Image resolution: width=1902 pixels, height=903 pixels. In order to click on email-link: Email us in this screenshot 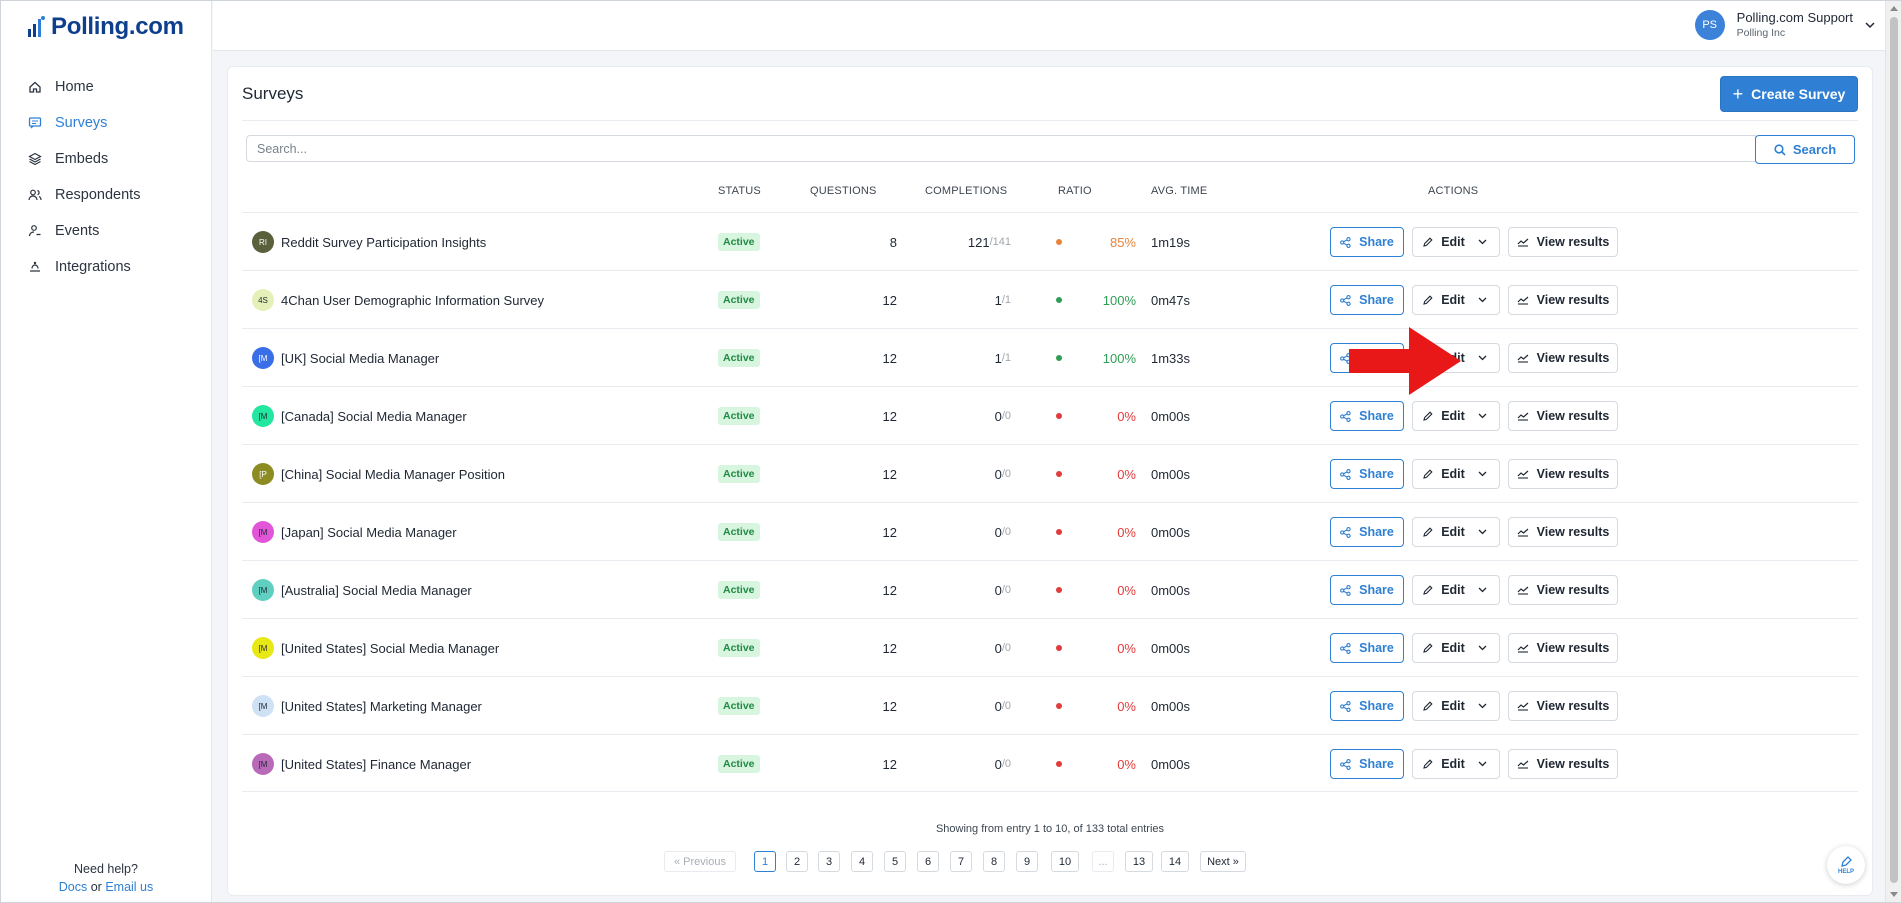, I will do `click(129, 887)`.